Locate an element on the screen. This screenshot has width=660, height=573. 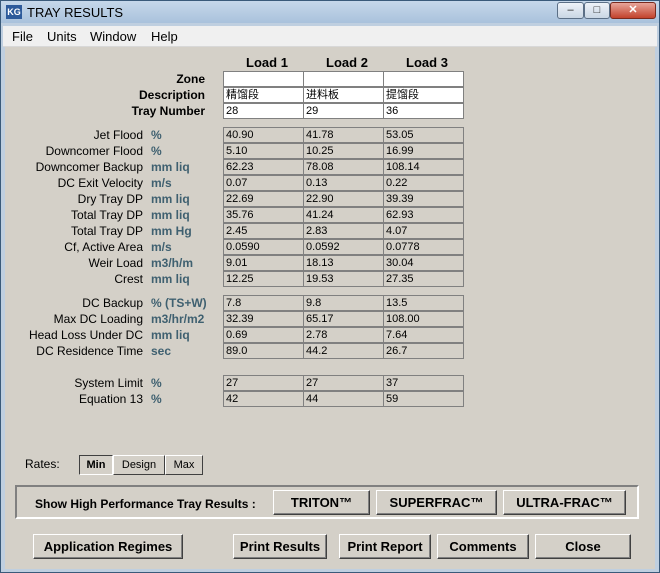
row-label: Equation 13 is located at coordinates (110, 399).